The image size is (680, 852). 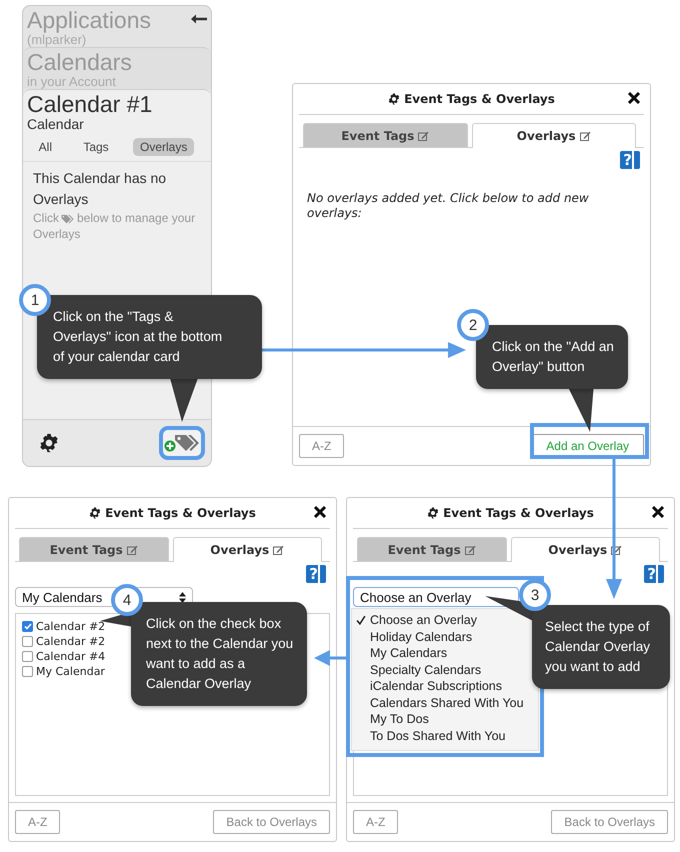 What do you see at coordinates (421, 636) in the screenshot?
I see `dropdown-option: Holiday Calendars` at bounding box center [421, 636].